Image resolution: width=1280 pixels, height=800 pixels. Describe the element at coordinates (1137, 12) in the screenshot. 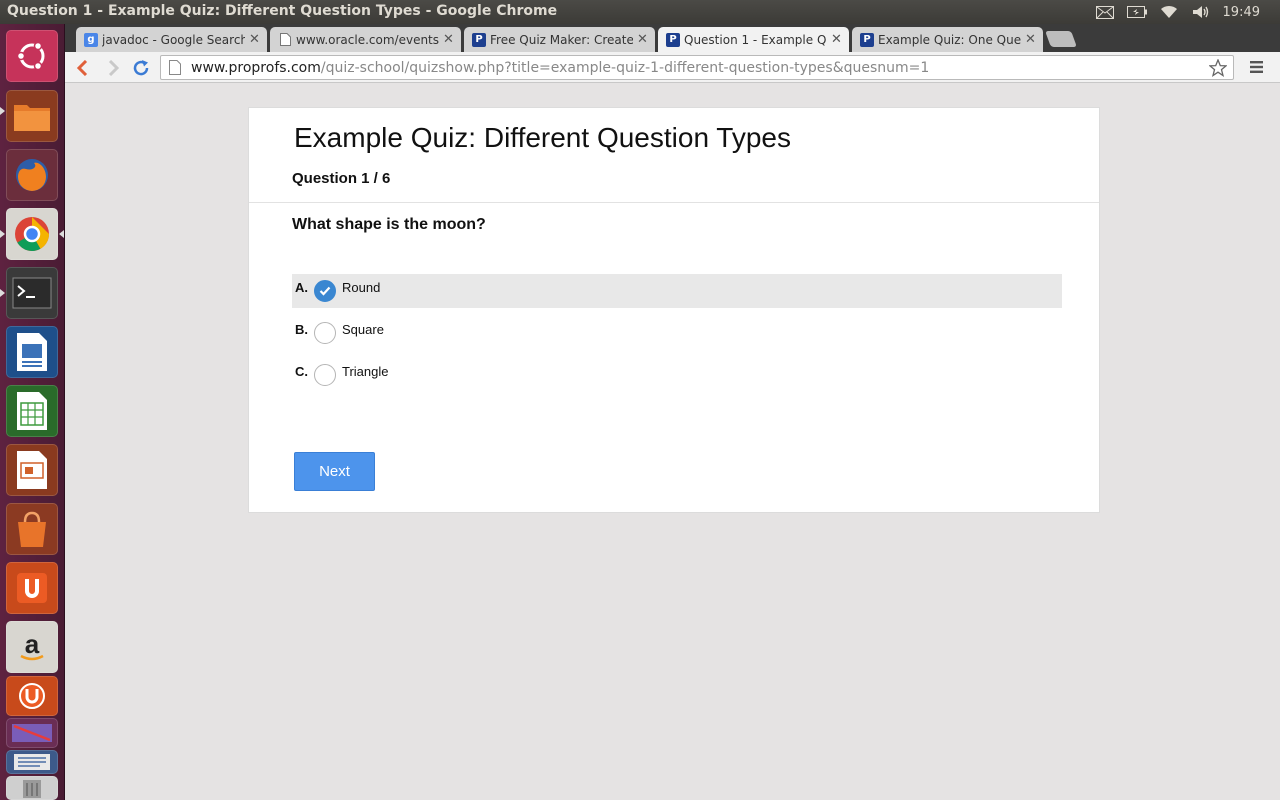

I see `battery-icon` at that location.